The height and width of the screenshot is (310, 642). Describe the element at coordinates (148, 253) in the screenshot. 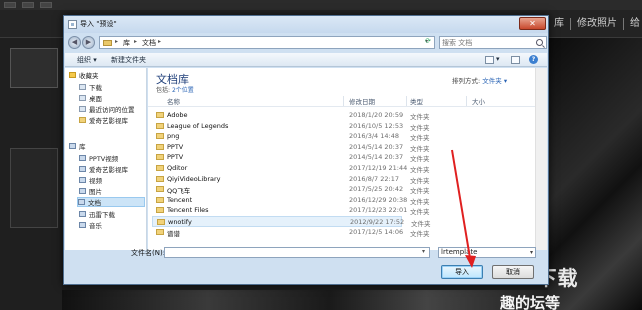

I see `filename-label: 文件名(N):` at that location.